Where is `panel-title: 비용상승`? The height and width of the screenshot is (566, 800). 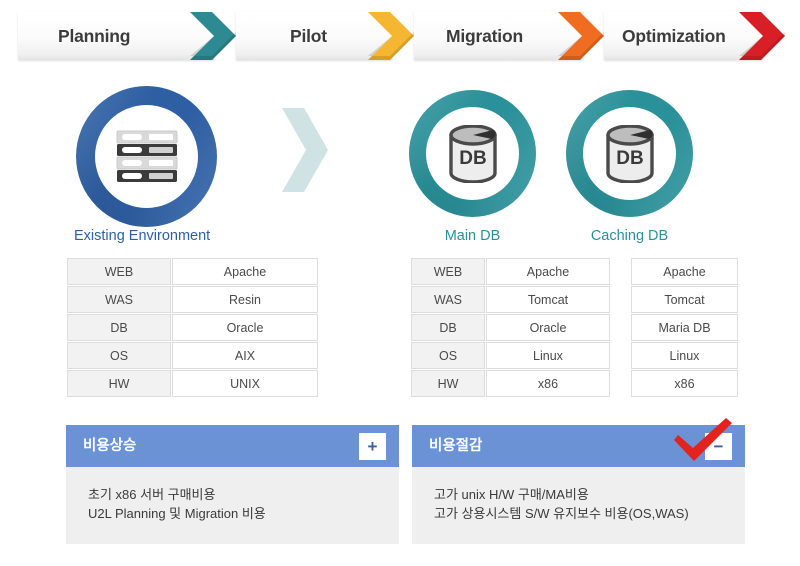 panel-title: 비용상승 is located at coordinates (110, 446).